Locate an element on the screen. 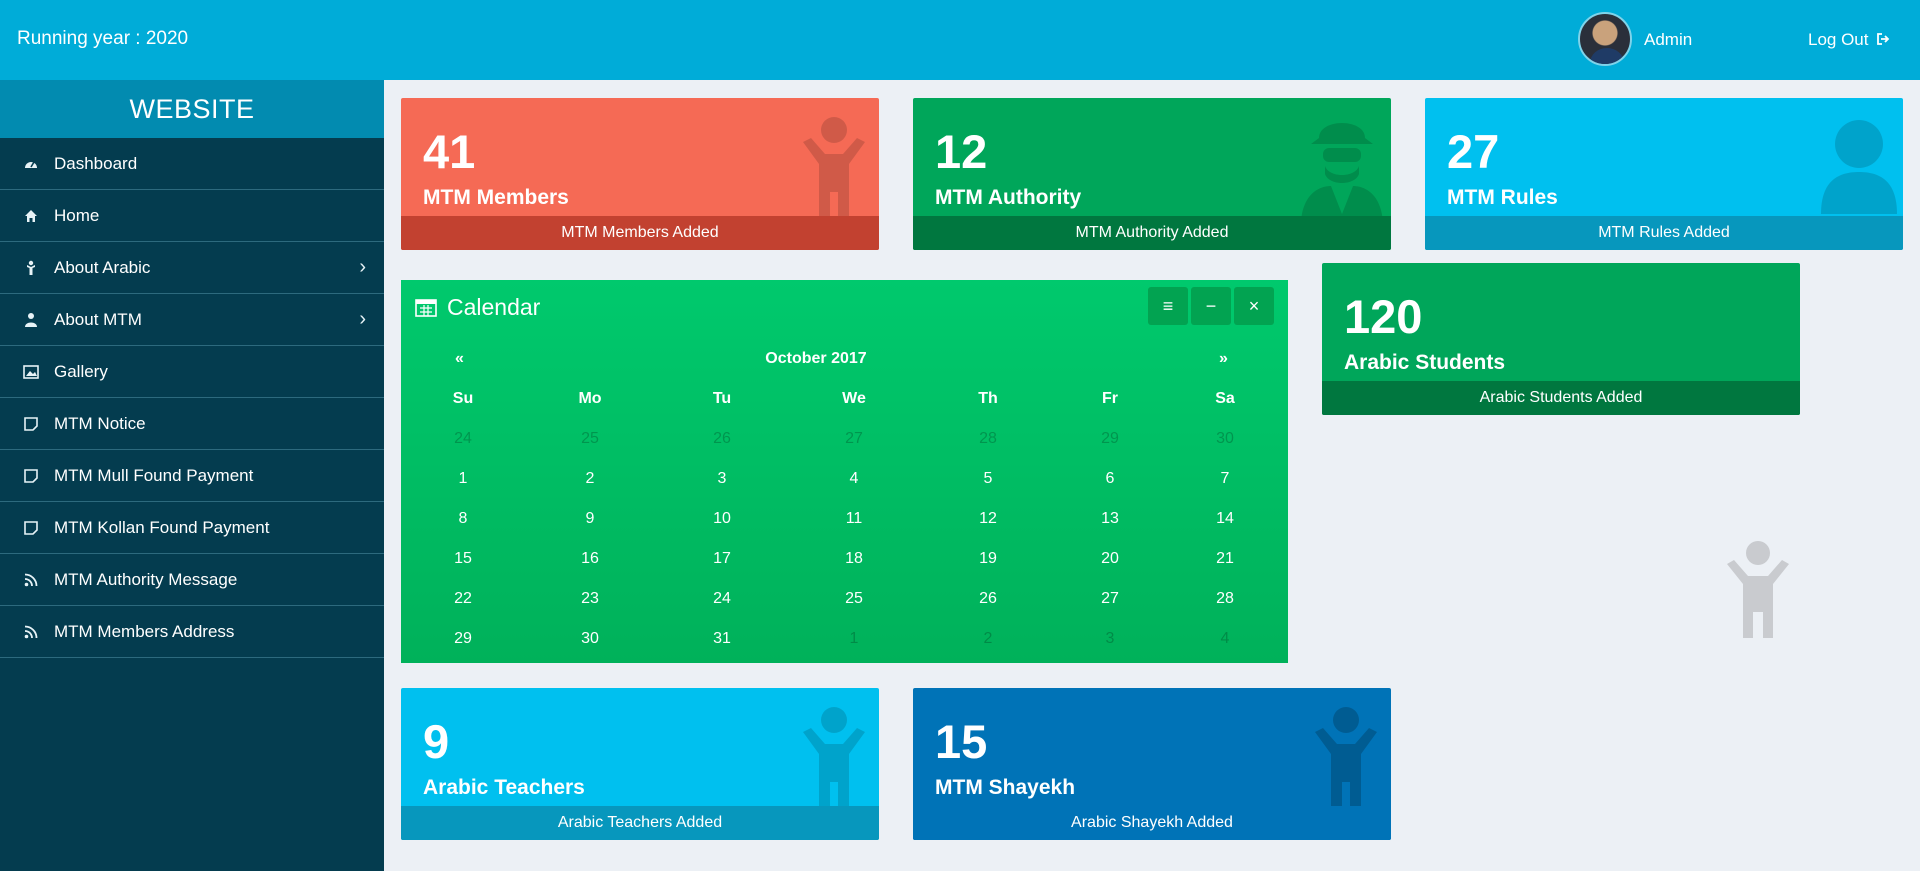 This screenshot has width=1920, height=871. rules-label: MTM Rules is located at coordinates (1502, 197).